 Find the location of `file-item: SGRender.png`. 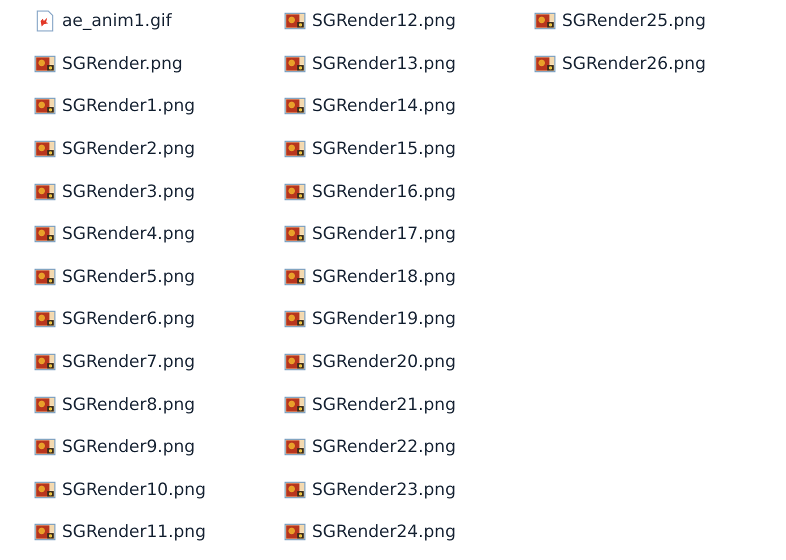

file-item: SGRender.png is located at coordinates (108, 63).